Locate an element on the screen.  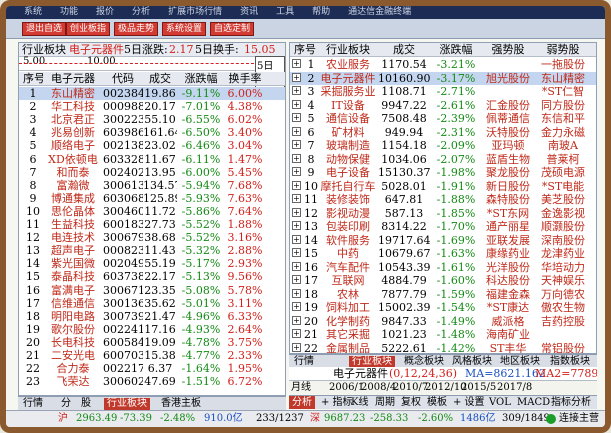
table-row: +22 金属制品 5222.61 -1.42% ST丰华 常铝股份 is located at coordinates (443, 347).